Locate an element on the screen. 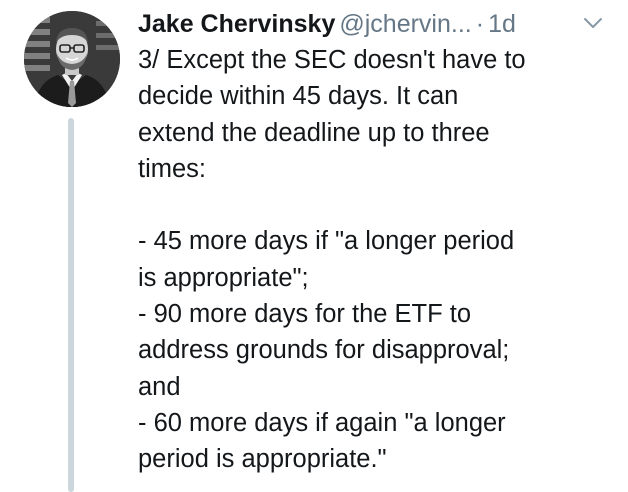 The image size is (628, 492). avatar-photo is located at coordinates (72, 59).